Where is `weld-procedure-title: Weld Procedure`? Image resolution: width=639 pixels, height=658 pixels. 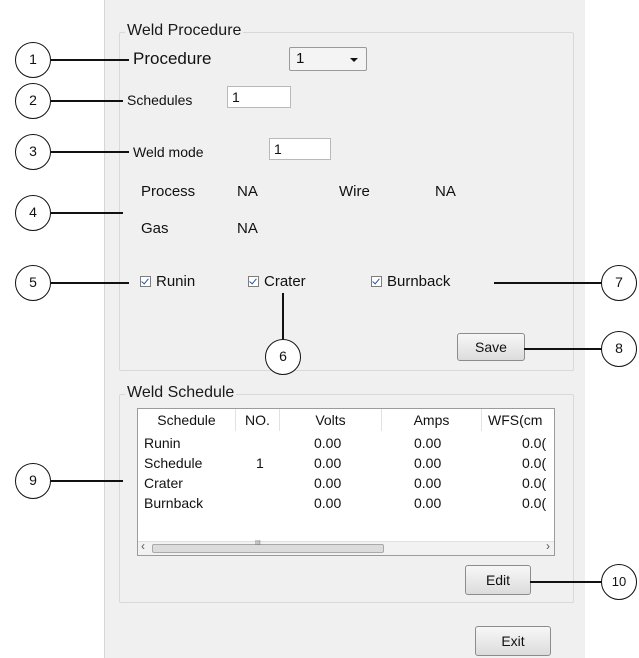
weld-procedure-title: Weld Procedure is located at coordinates (184, 31).